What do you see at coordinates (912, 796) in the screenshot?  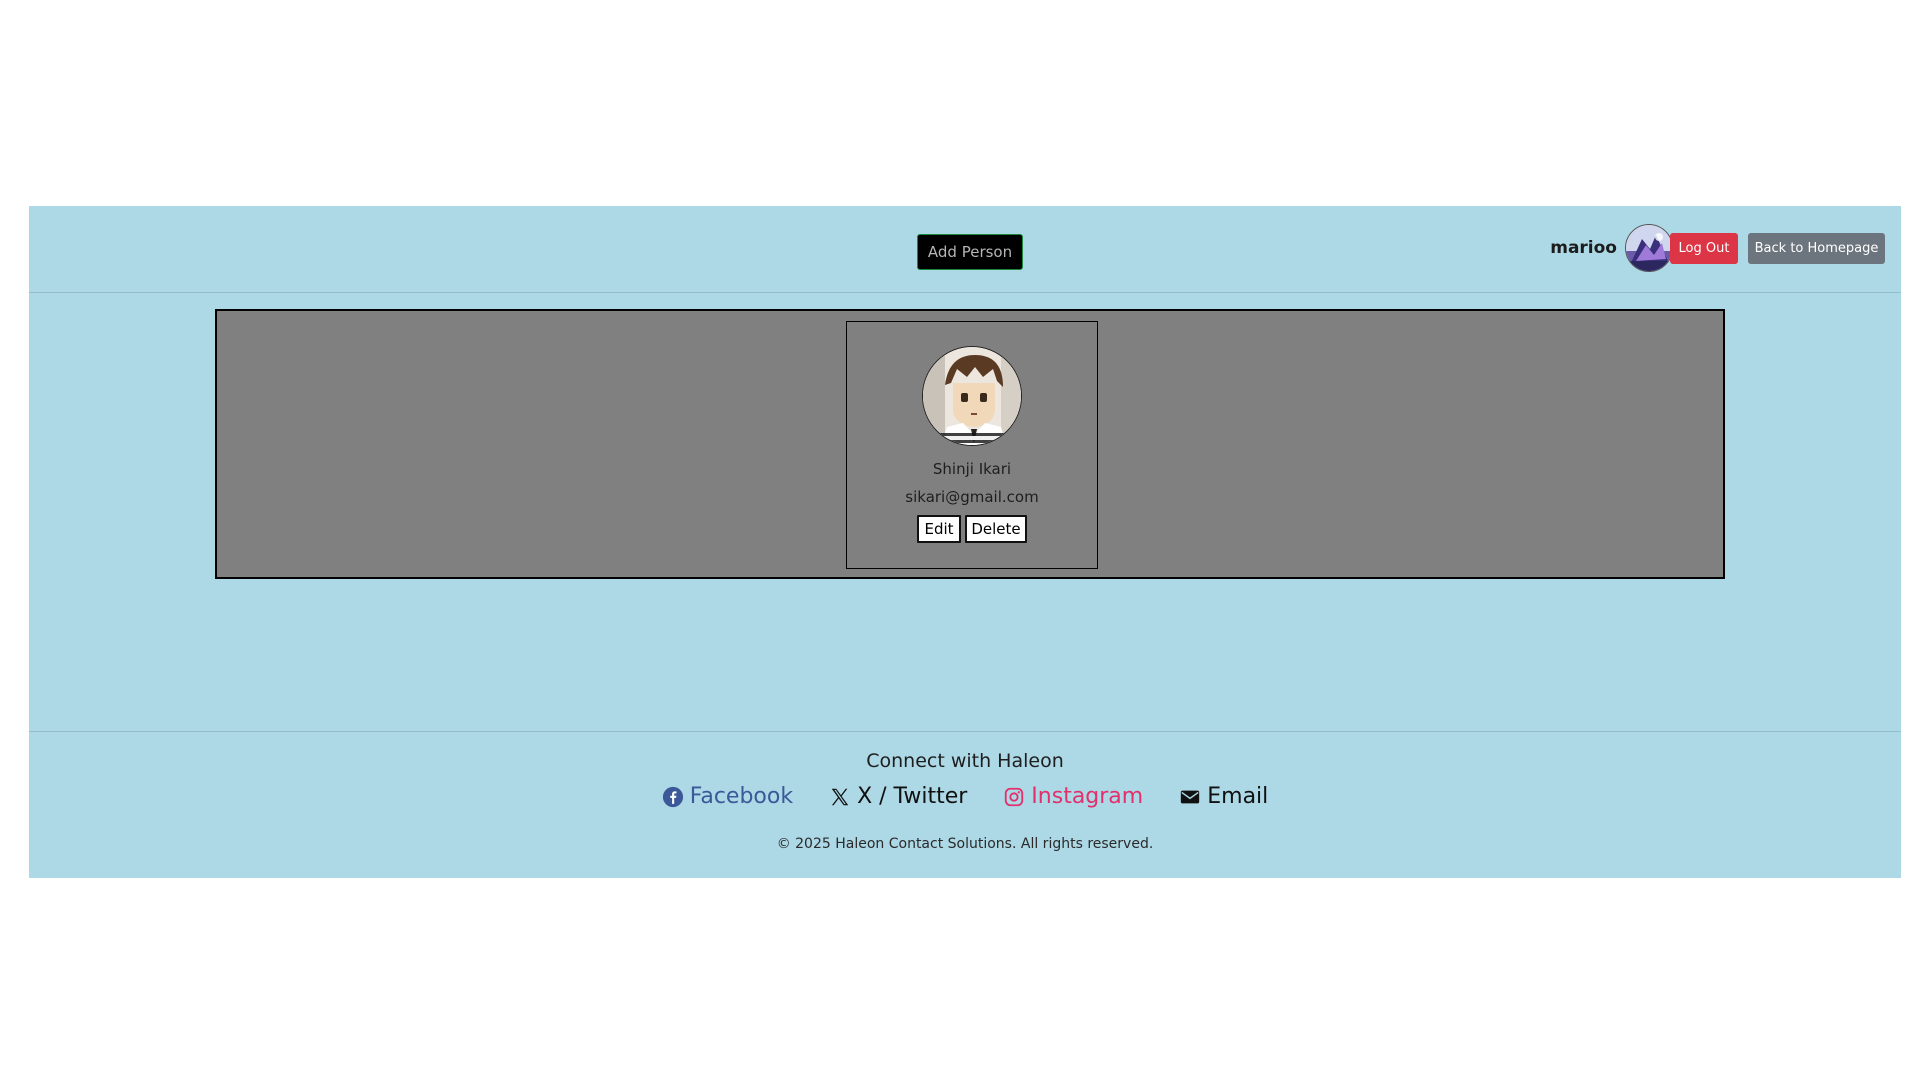 I see `x-twitter-label: X / Twitter` at bounding box center [912, 796].